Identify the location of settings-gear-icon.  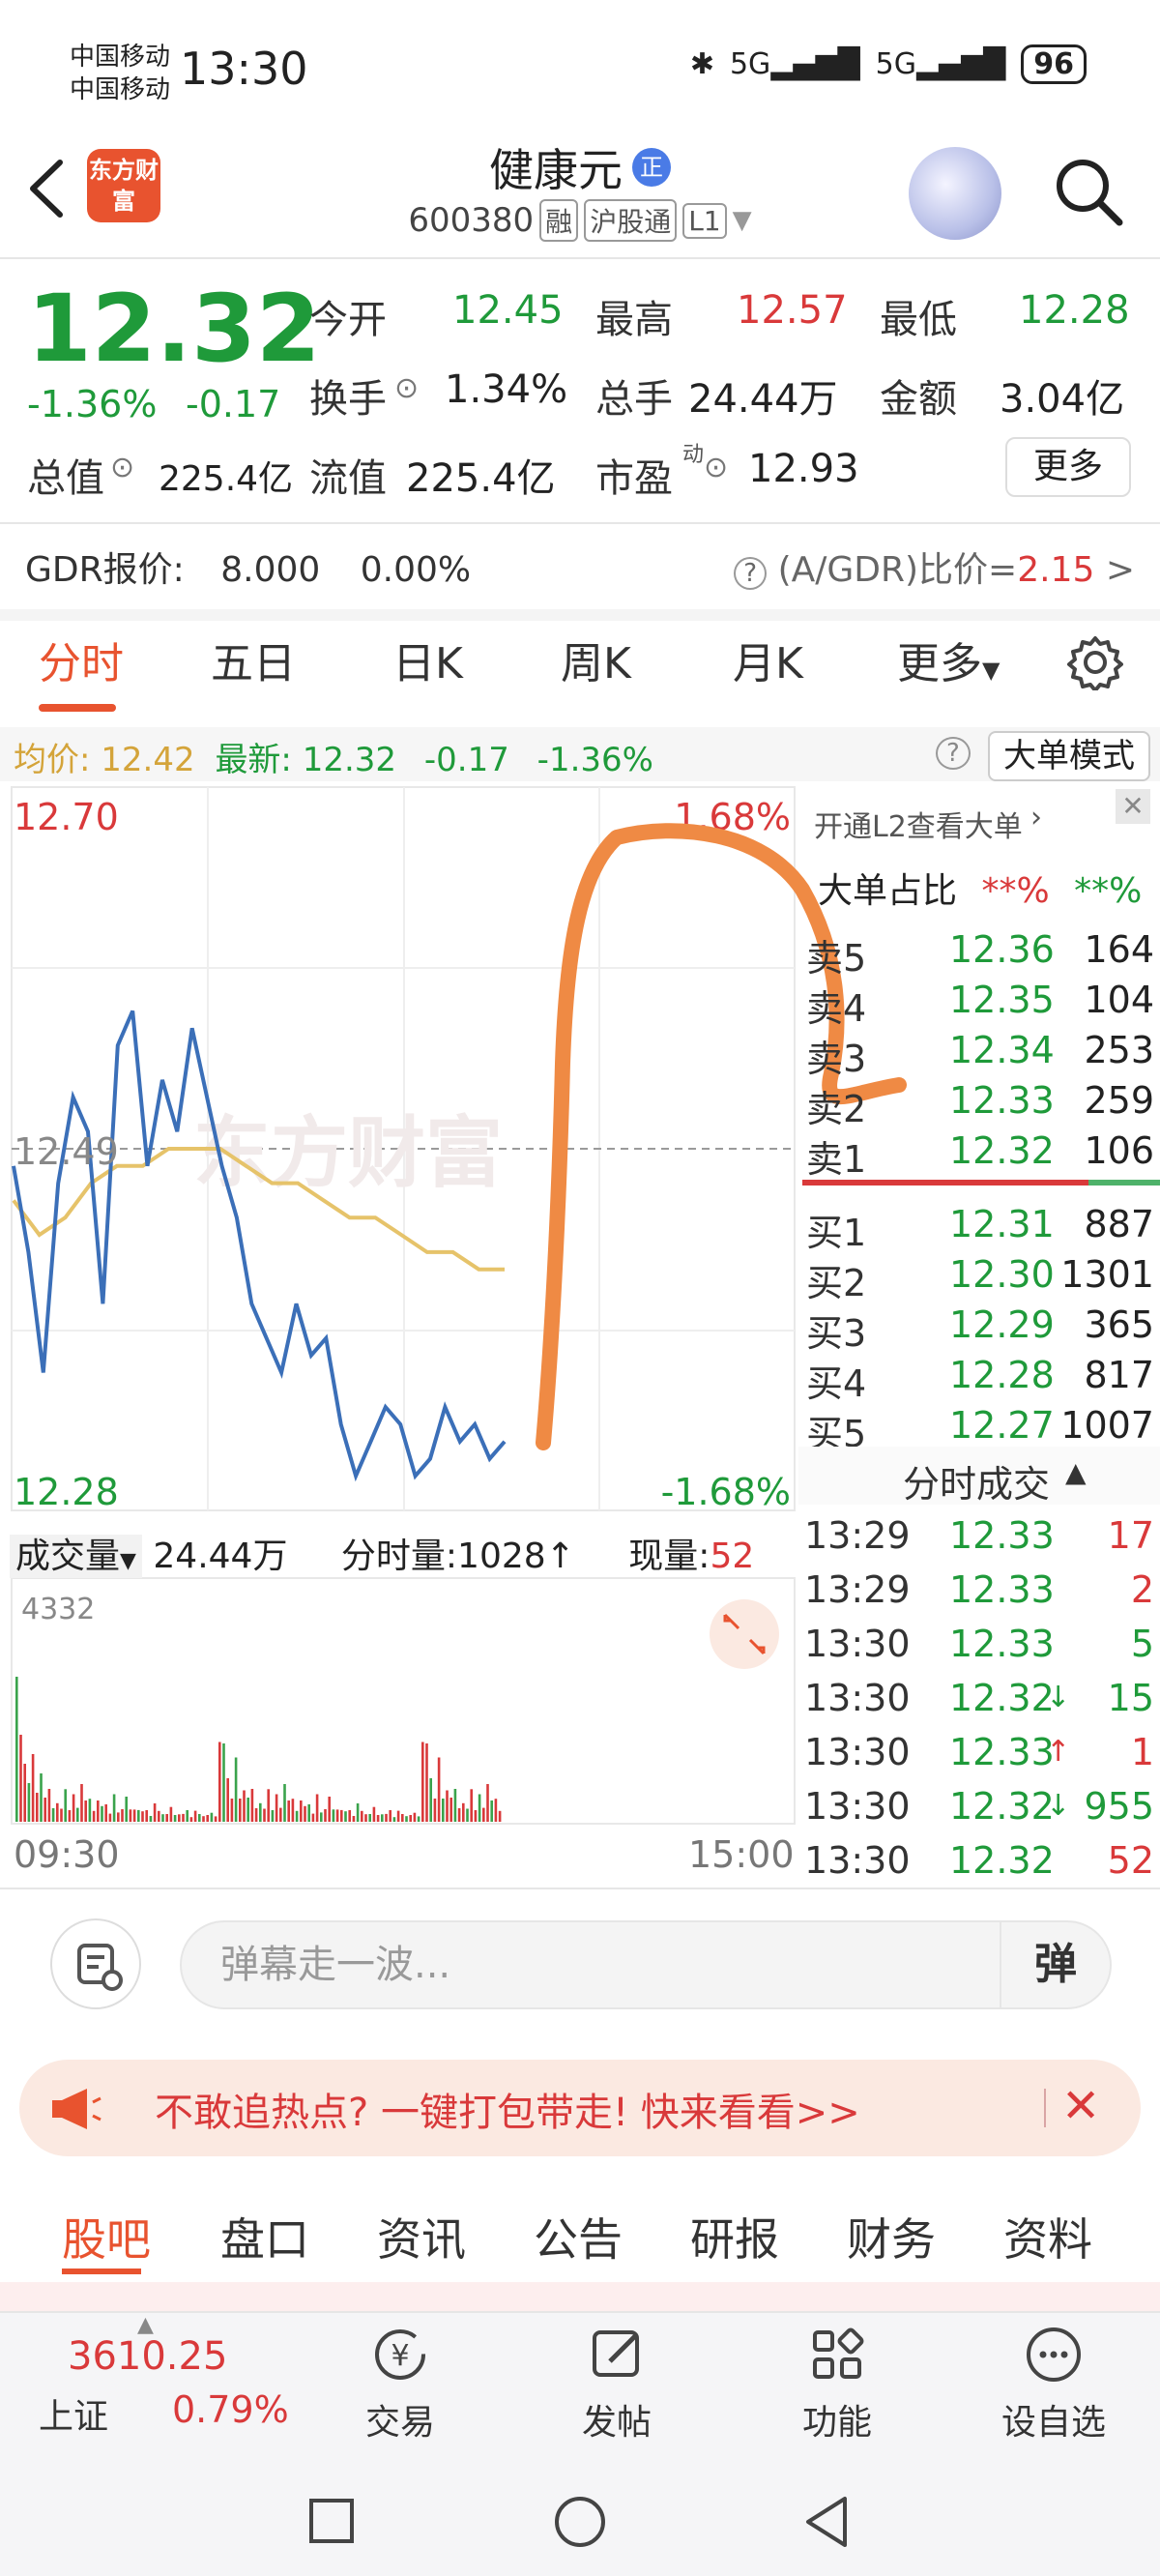
(1095, 662).